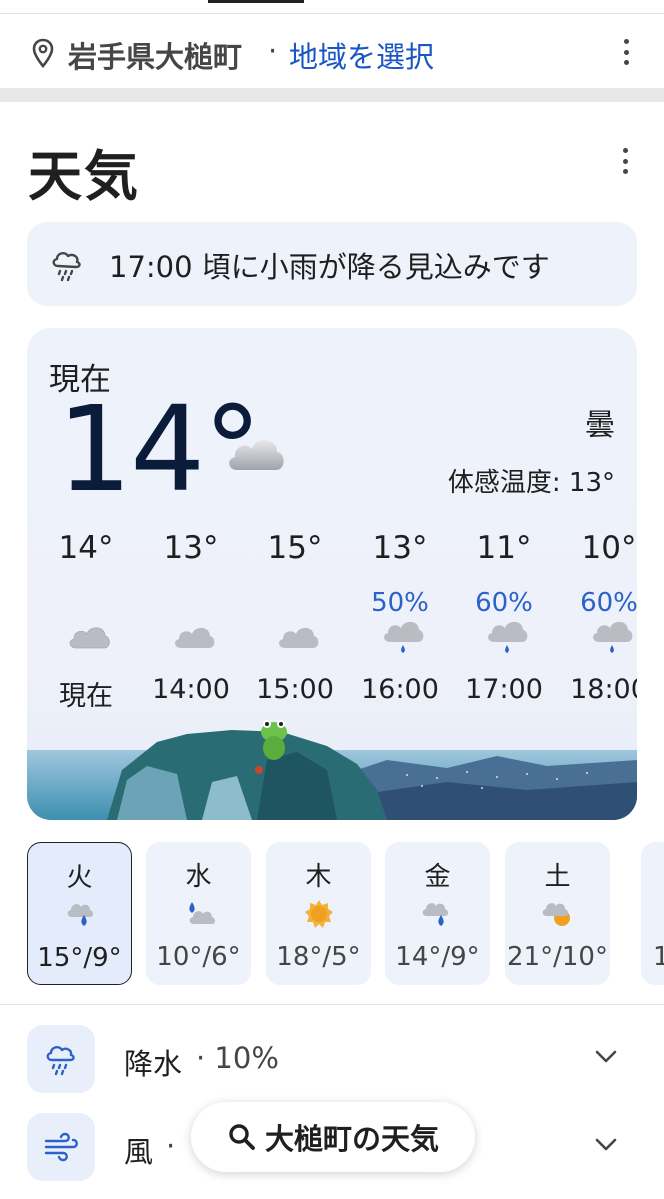  What do you see at coordinates (86, 620) in the screenshot?
I see `hourly-item: 14° 現在` at bounding box center [86, 620].